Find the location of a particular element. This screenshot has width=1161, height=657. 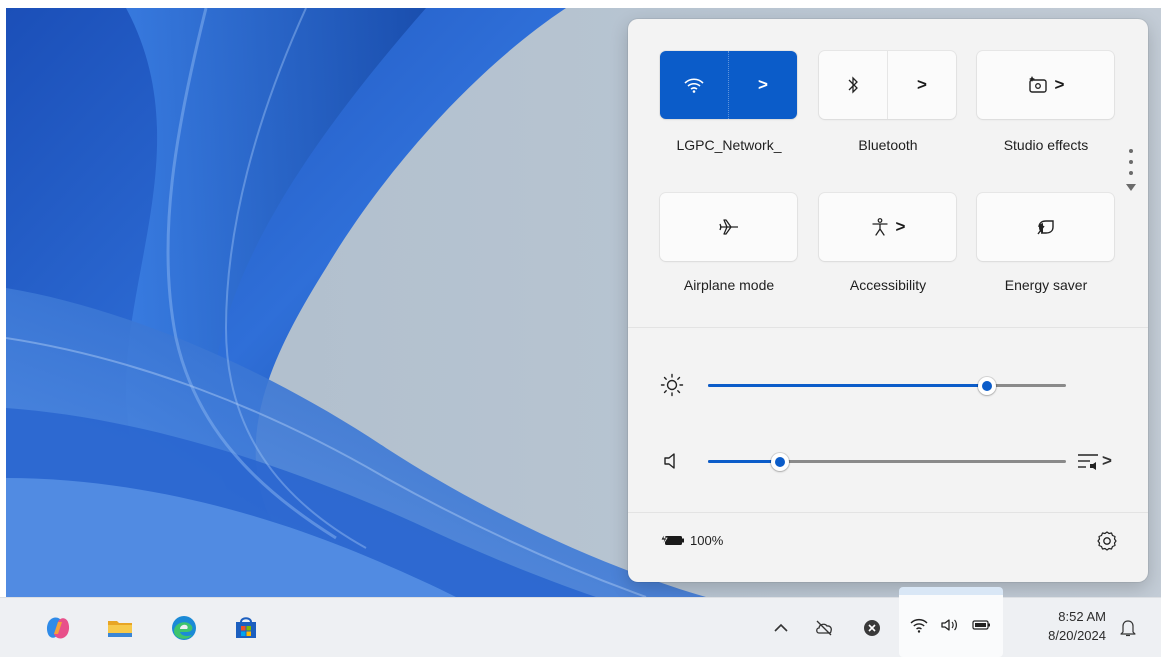

divider is located at coordinates (888, 327).